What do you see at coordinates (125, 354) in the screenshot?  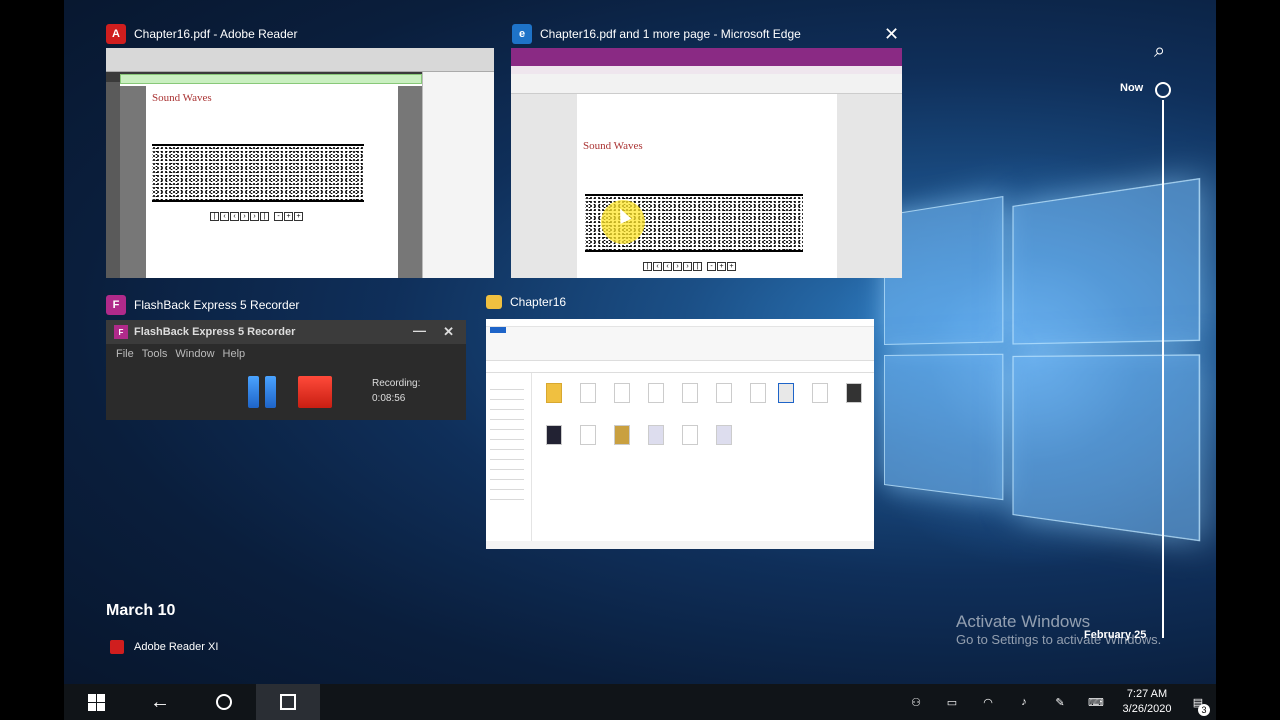 I see `menu-file: File` at bounding box center [125, 354].